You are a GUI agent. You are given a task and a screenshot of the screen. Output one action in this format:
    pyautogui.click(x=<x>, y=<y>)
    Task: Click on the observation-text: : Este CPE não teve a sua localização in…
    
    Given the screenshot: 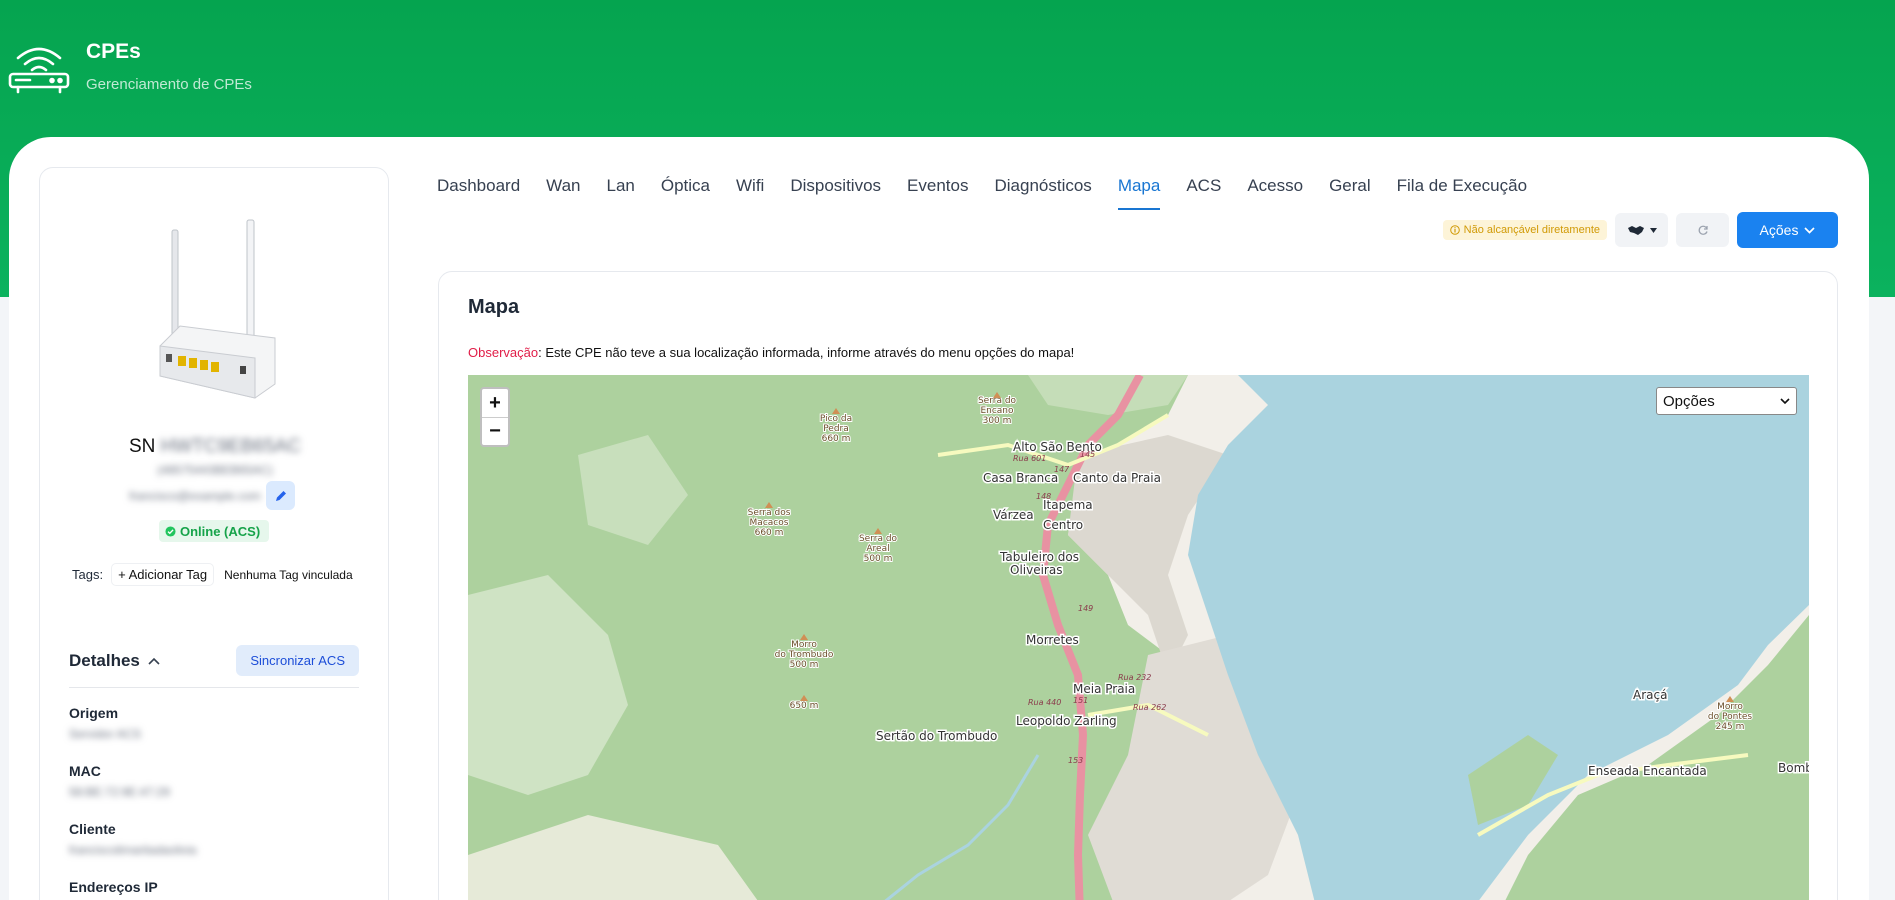 What is the action you would take?
    pyautogui.click(x=806, y=352)
    